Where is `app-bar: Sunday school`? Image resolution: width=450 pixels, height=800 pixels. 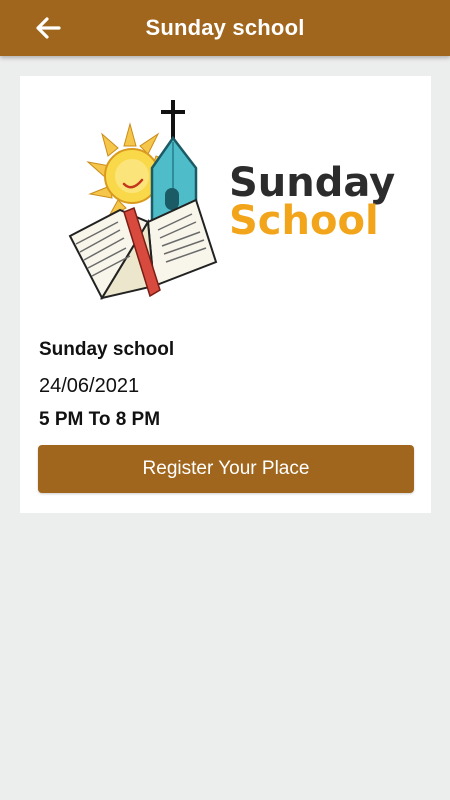
app-bar: Sunday school is located at coordinates (225, 28).